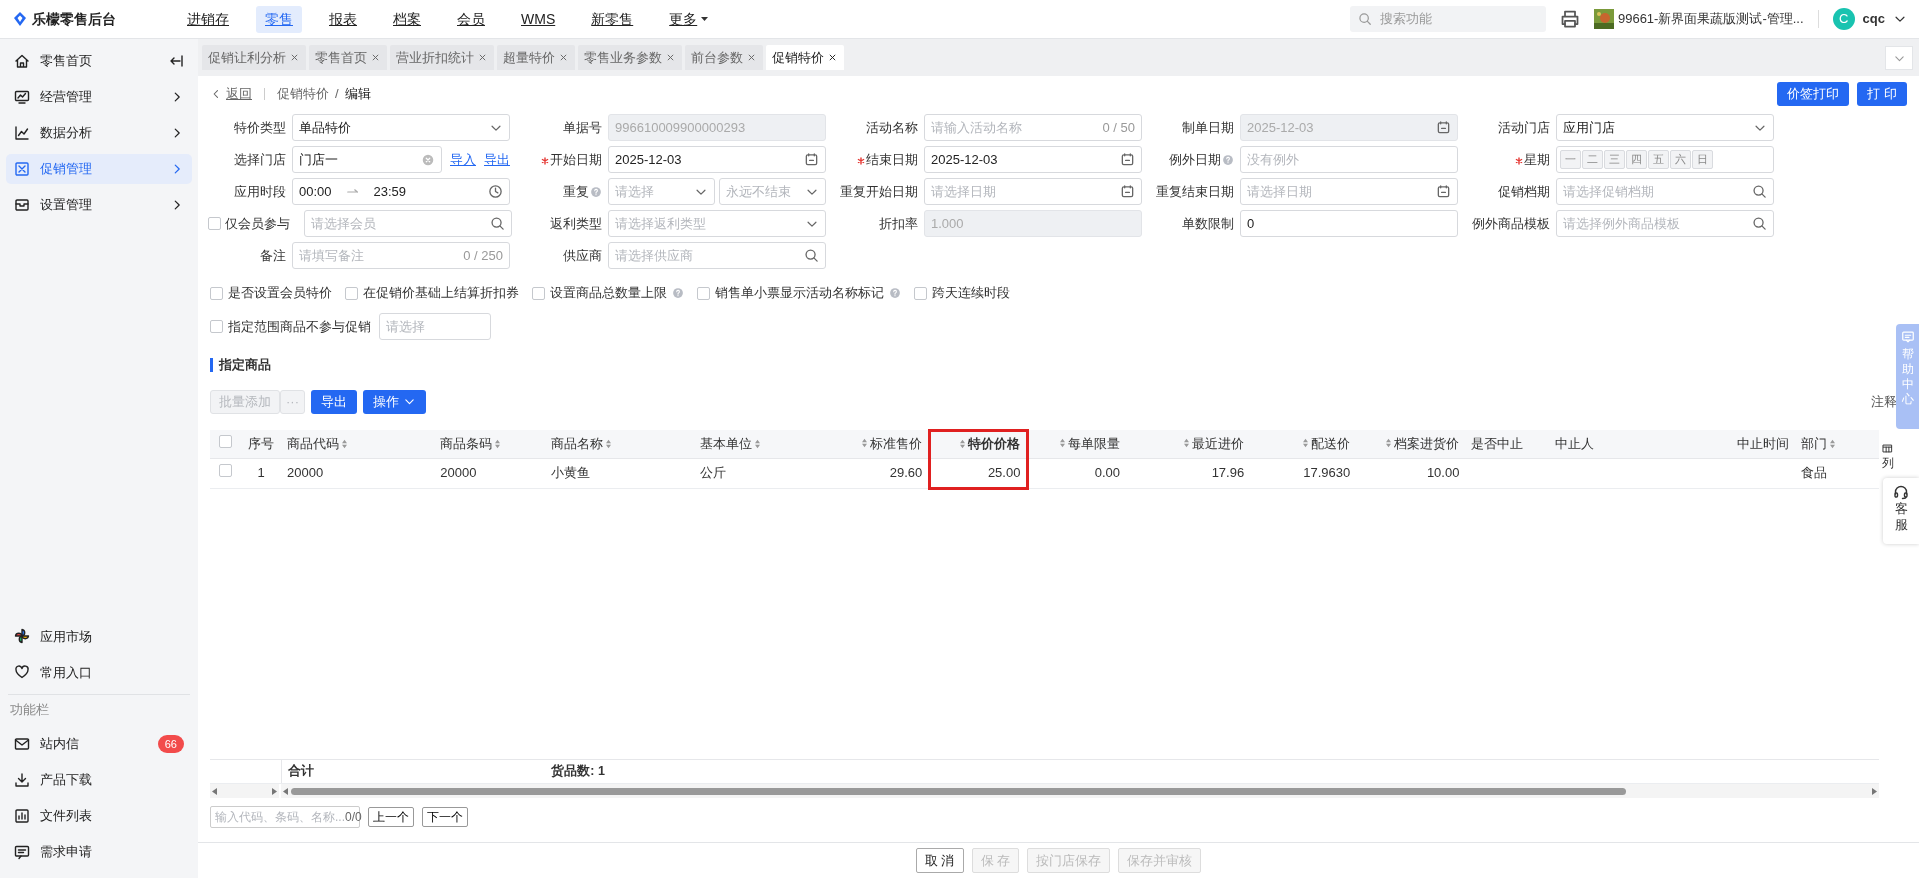 The image size is (1919, 878). What do you see at coordinates (401, 191) in the screenshot?
I see `time-range-field: 00:00 23:59` at bounding box center [401, 191].